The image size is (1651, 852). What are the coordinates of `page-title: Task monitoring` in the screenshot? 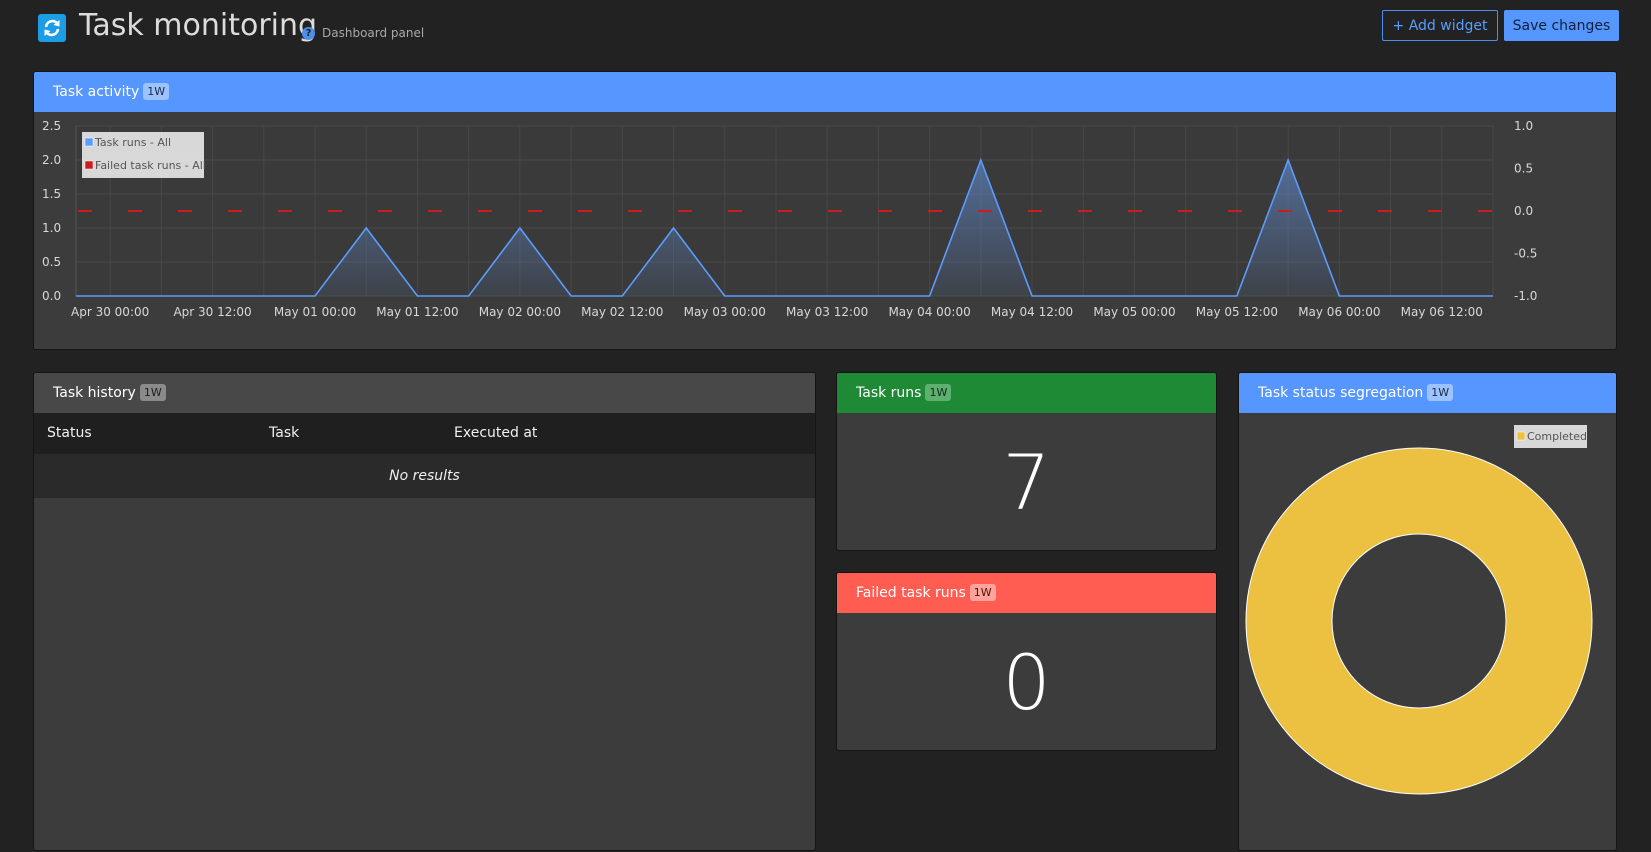 It's located at (198, 25).